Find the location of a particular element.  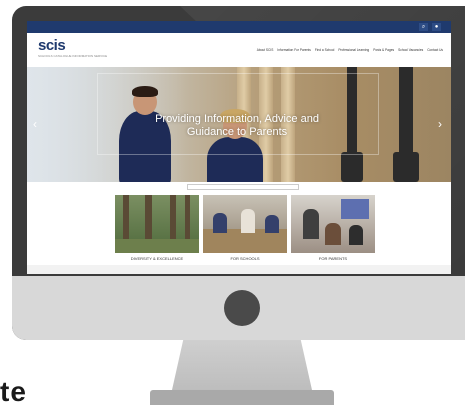

top-utility-bar: ⌕ ● is located at coordinates (239, 27).